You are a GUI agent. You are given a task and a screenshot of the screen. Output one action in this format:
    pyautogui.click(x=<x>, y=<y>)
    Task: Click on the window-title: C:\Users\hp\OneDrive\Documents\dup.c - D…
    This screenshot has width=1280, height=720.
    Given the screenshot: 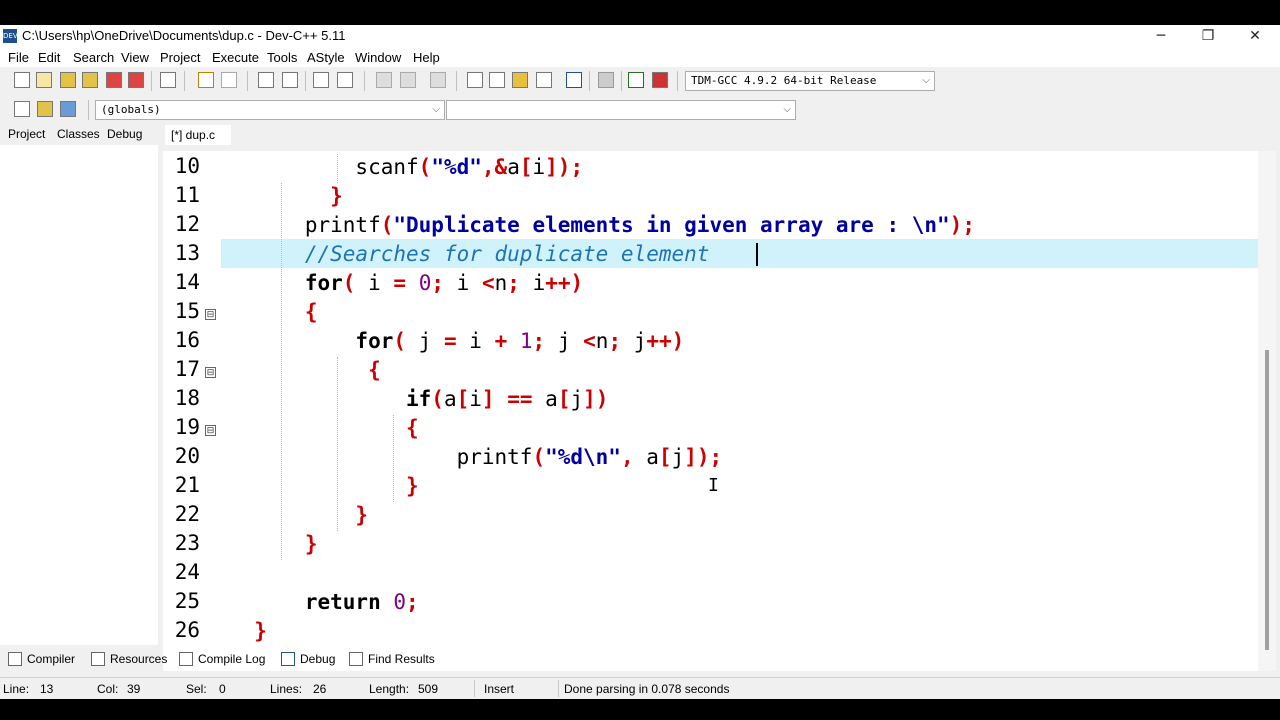 What is the action you would take?
    pyautogui.click(x=184, y=35)
    